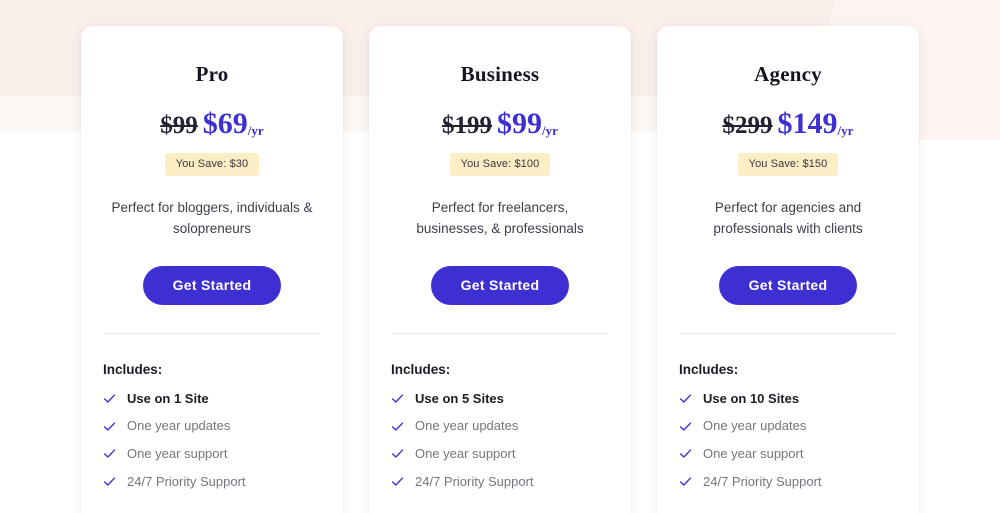 This screenshot has height=513, width=1000. What do you see at coordinates (807, 123) in the screenshot?
I see `discounted-price: $149` at bounding box center [807, 123].